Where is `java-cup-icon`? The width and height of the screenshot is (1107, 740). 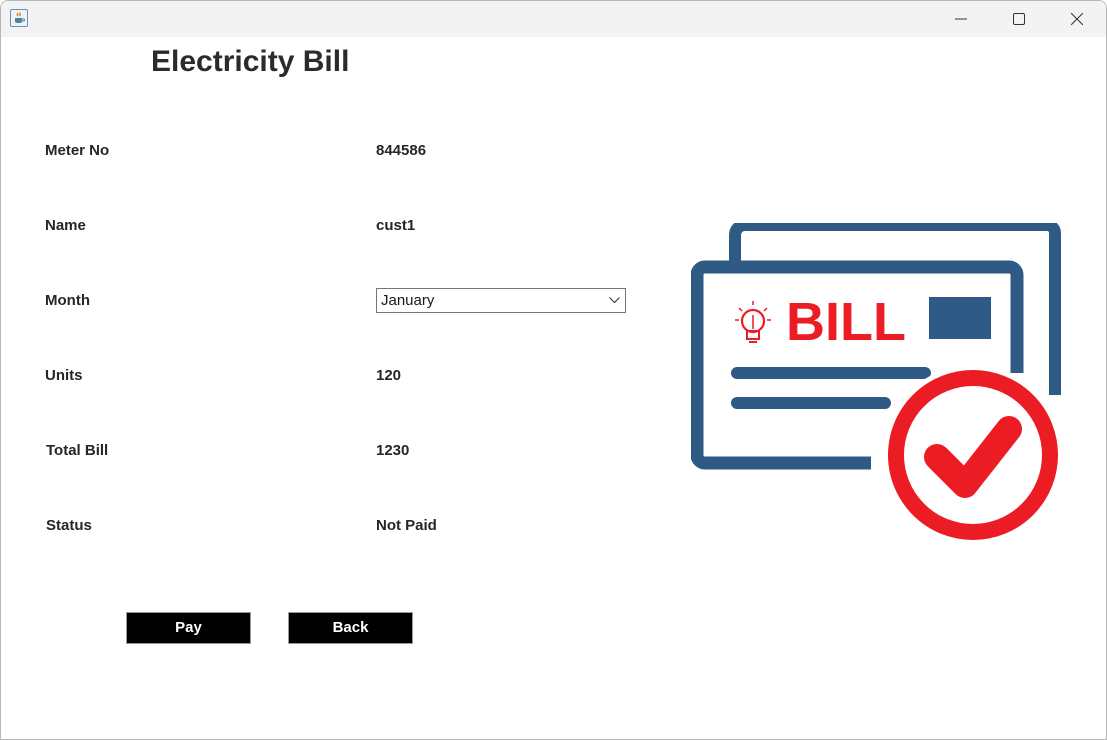
java-cup-icon is located at coordinates (19, 18).